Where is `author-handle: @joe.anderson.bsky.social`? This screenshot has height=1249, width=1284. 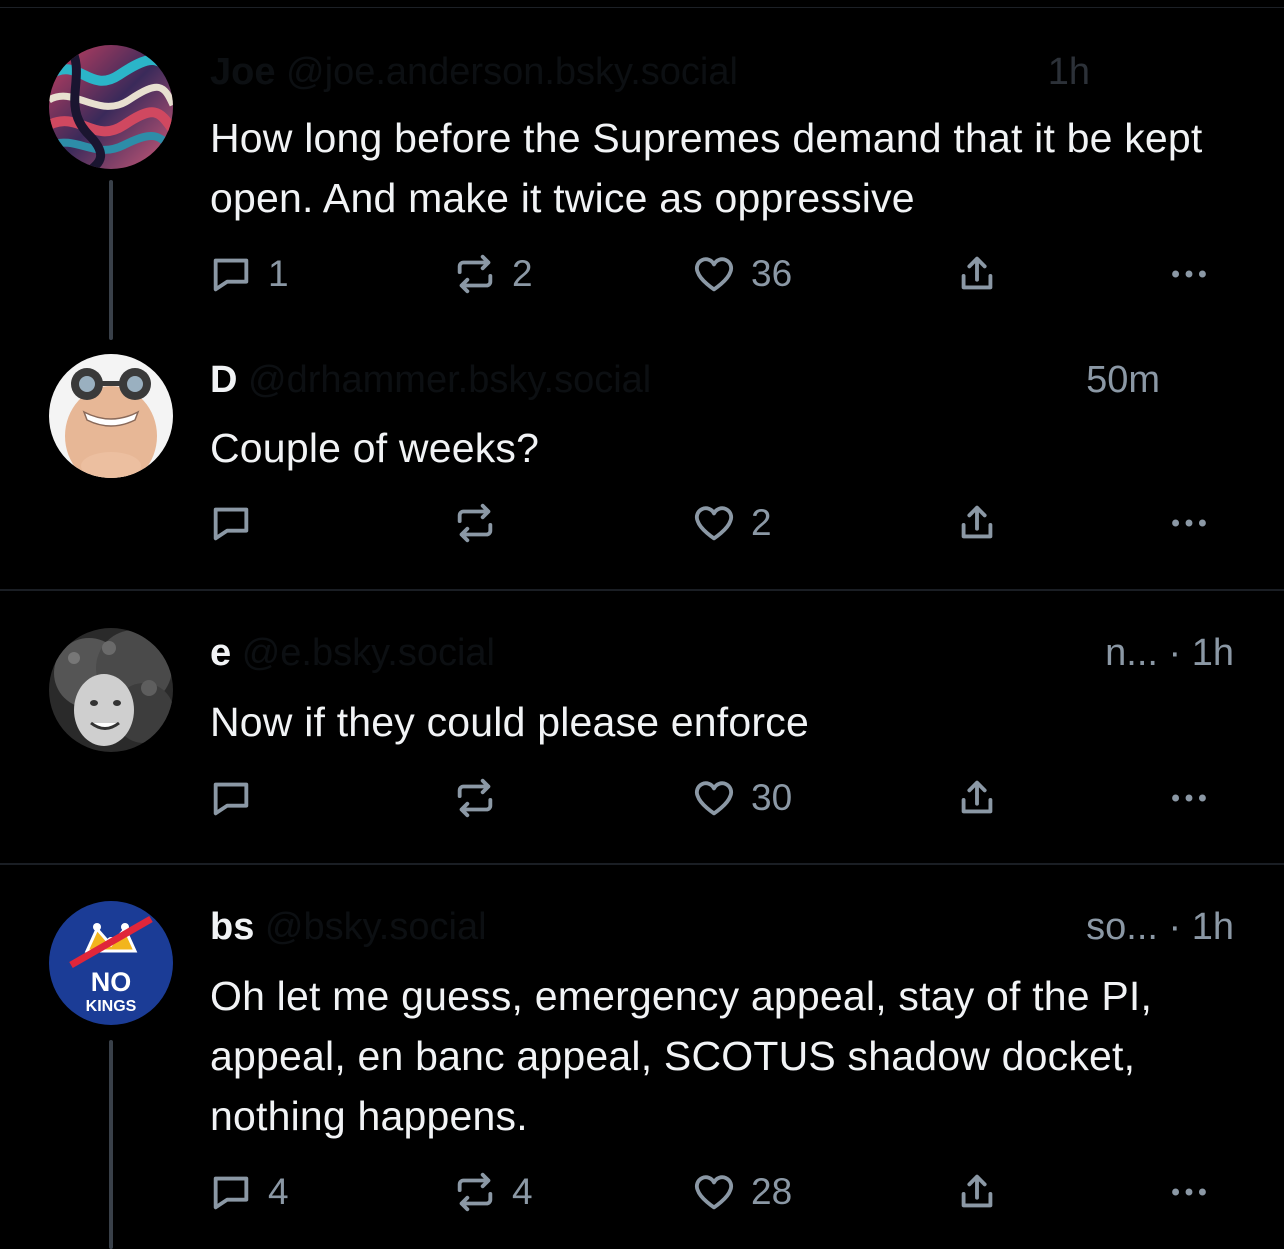 author-handle: @joe.anderson.bsky.social is located at coordinates (512, 72).